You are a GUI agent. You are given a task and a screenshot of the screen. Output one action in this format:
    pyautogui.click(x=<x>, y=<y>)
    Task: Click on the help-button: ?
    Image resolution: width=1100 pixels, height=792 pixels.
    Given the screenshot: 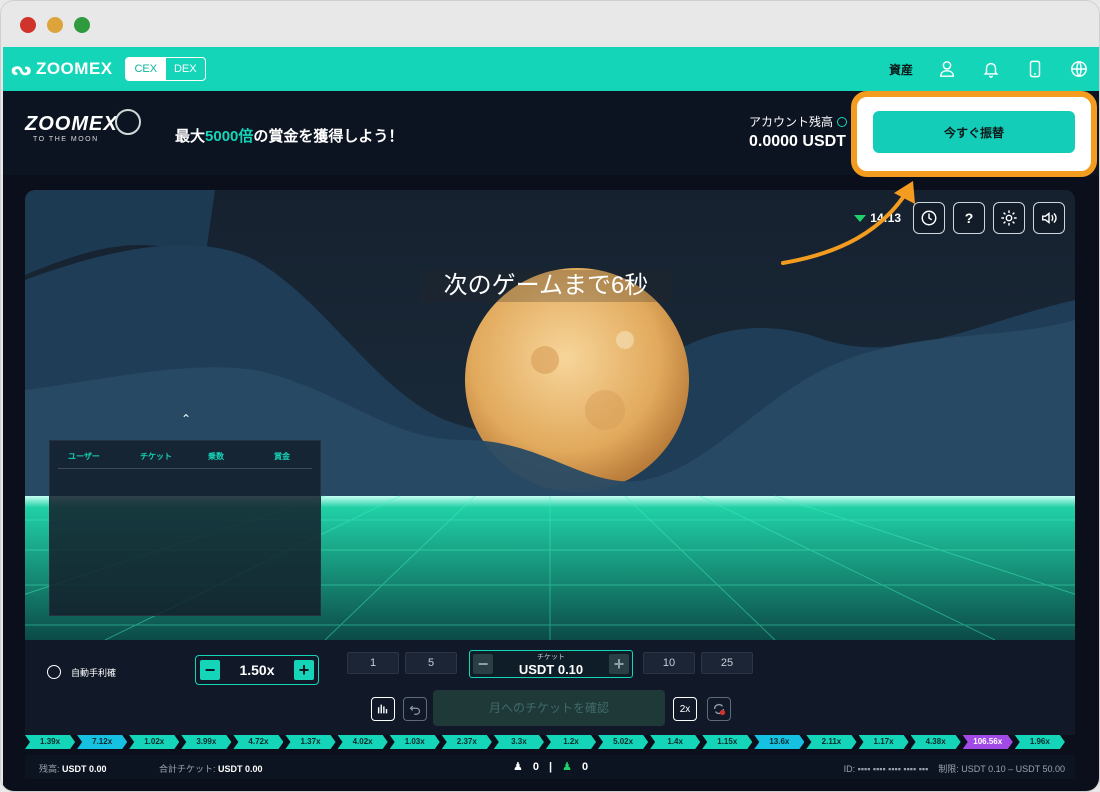 What is the action you would take?
    pyautogui.click(x=969, y=218)
    